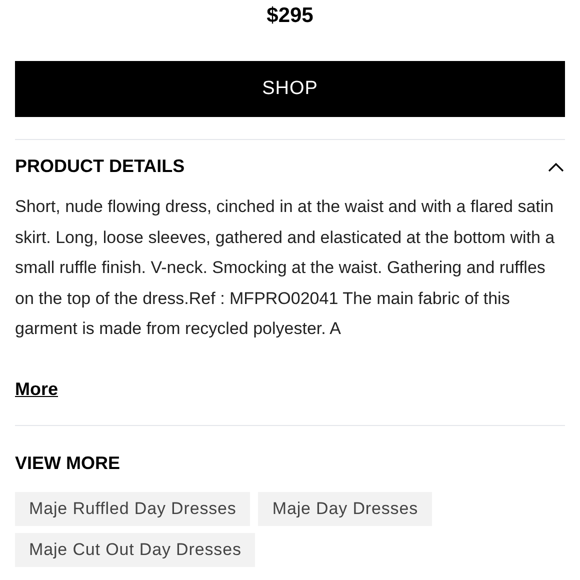  I want to click on section-title: PRODUCT DETAILS, so click(100, 166).